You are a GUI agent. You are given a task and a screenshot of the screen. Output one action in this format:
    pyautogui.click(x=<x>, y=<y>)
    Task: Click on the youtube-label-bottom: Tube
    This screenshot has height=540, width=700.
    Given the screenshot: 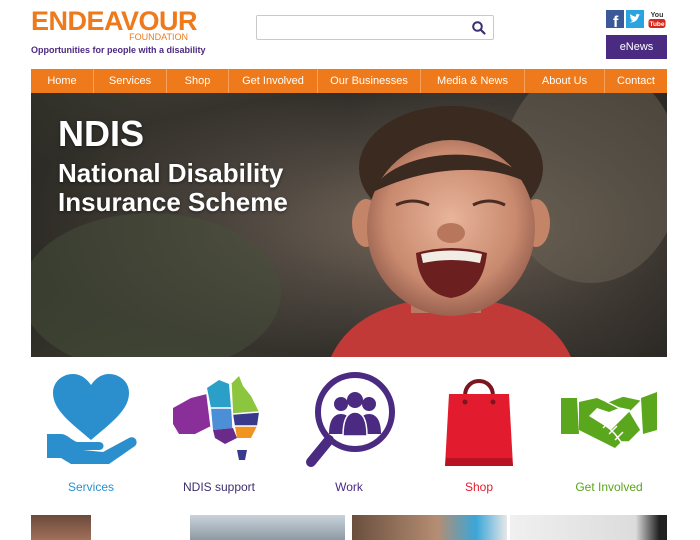 What is the action you would take?
    pyautogui.click(x=656, y=24)
    